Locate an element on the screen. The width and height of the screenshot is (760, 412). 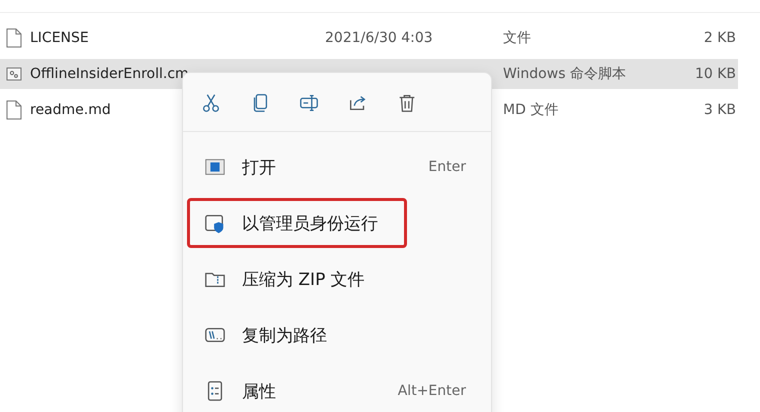
file-size: 10 KB is located at coordinates (715, 74).